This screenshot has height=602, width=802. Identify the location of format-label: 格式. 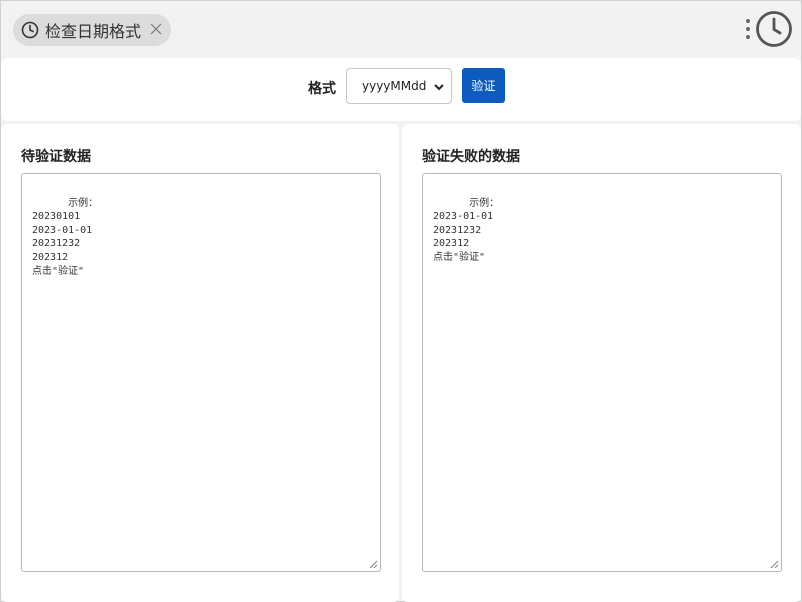
(322, 89).